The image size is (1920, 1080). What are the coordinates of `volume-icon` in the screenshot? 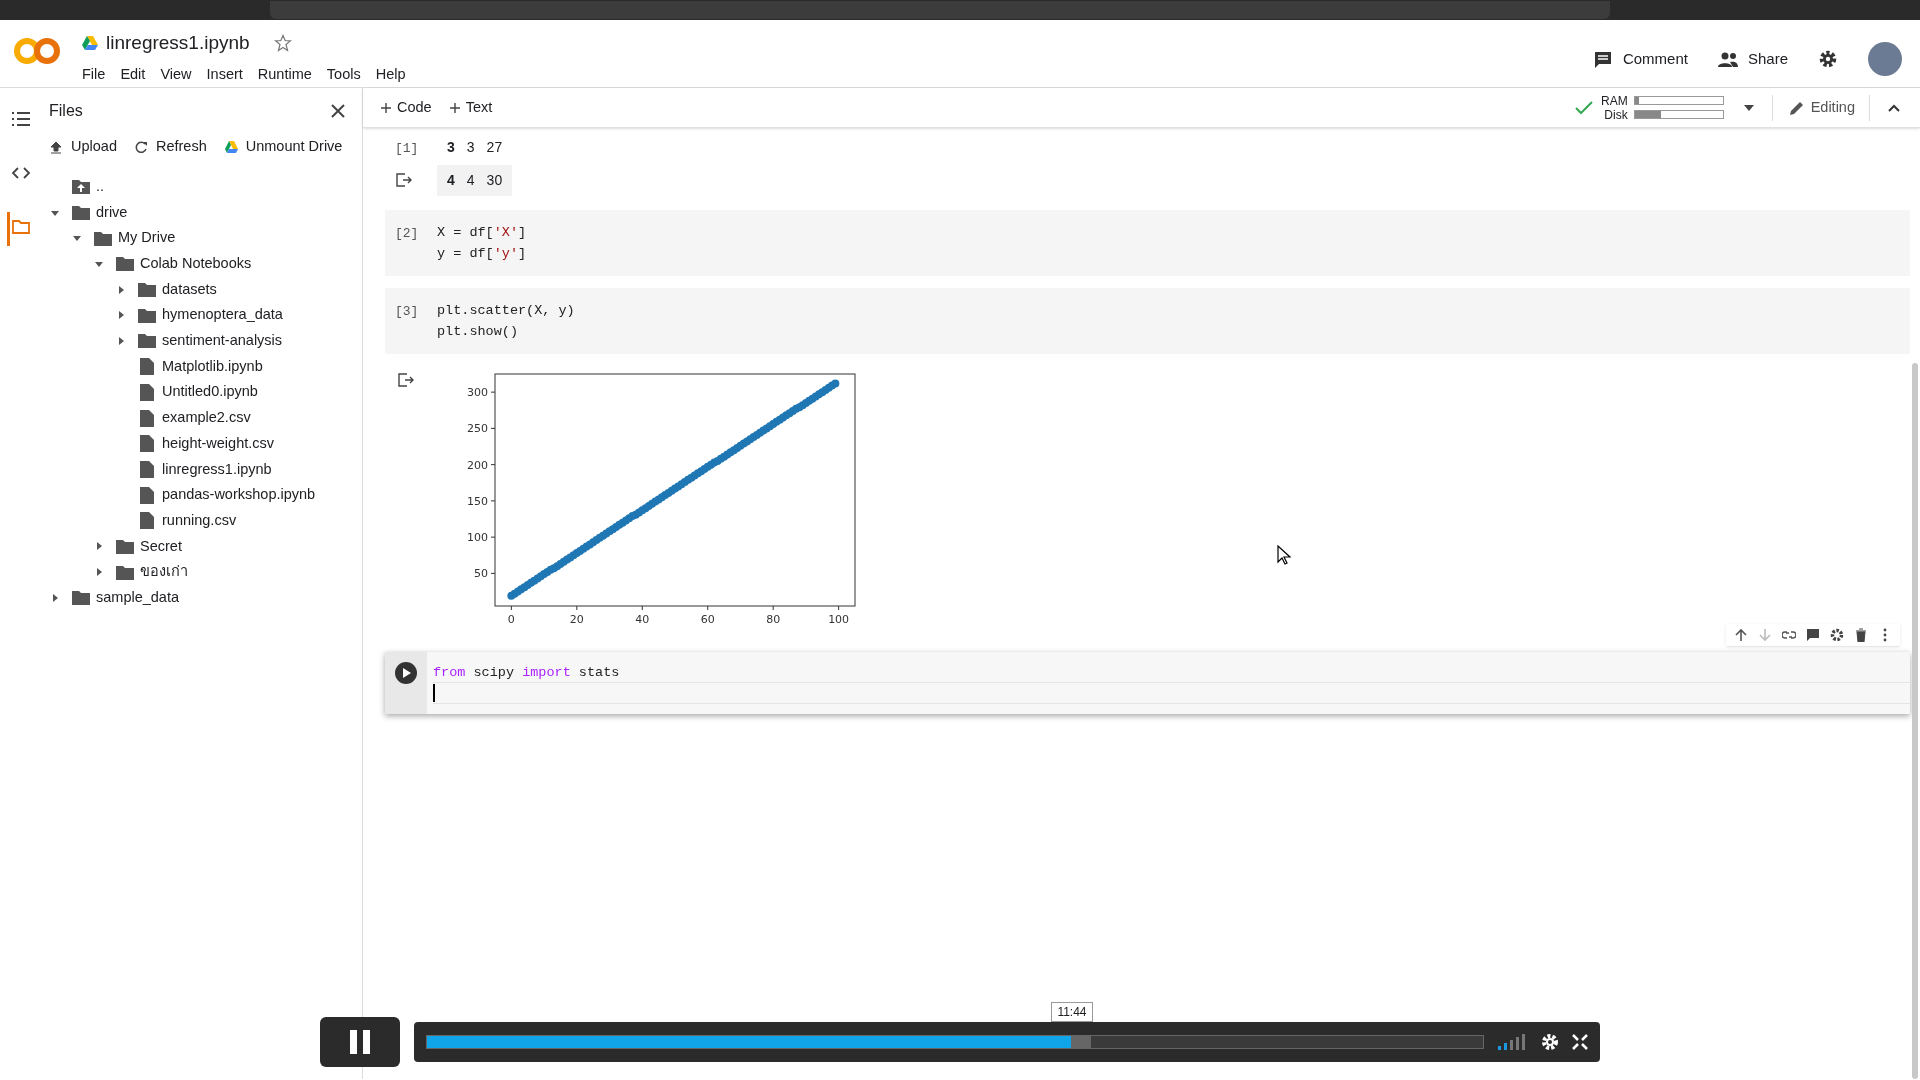 It's located at (1512, 1042).